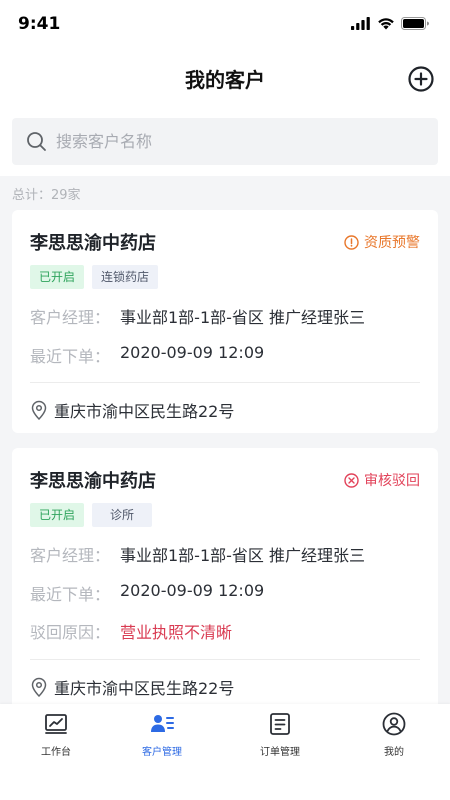  I want to click on tab-label: 订单管理, so click(280, 752).